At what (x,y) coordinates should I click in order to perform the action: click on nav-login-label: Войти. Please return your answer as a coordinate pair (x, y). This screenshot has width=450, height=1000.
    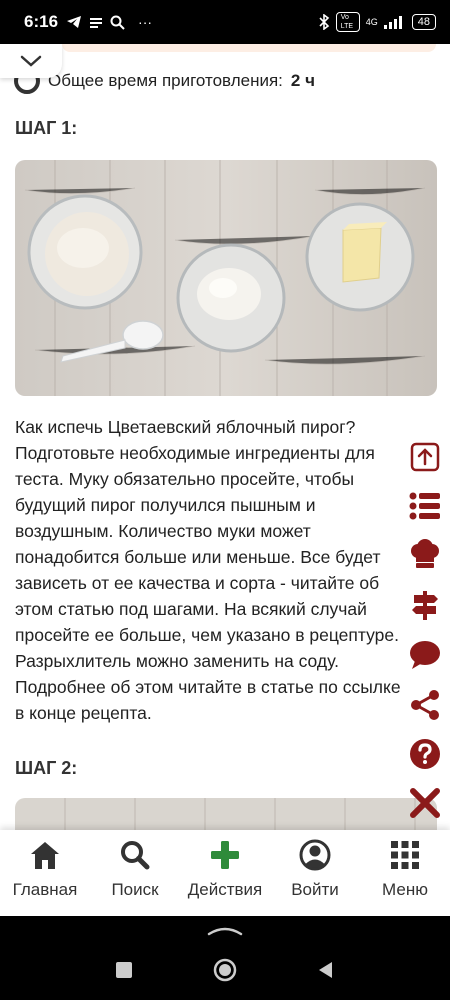
    Looking at the image, I should click on (315, 889).